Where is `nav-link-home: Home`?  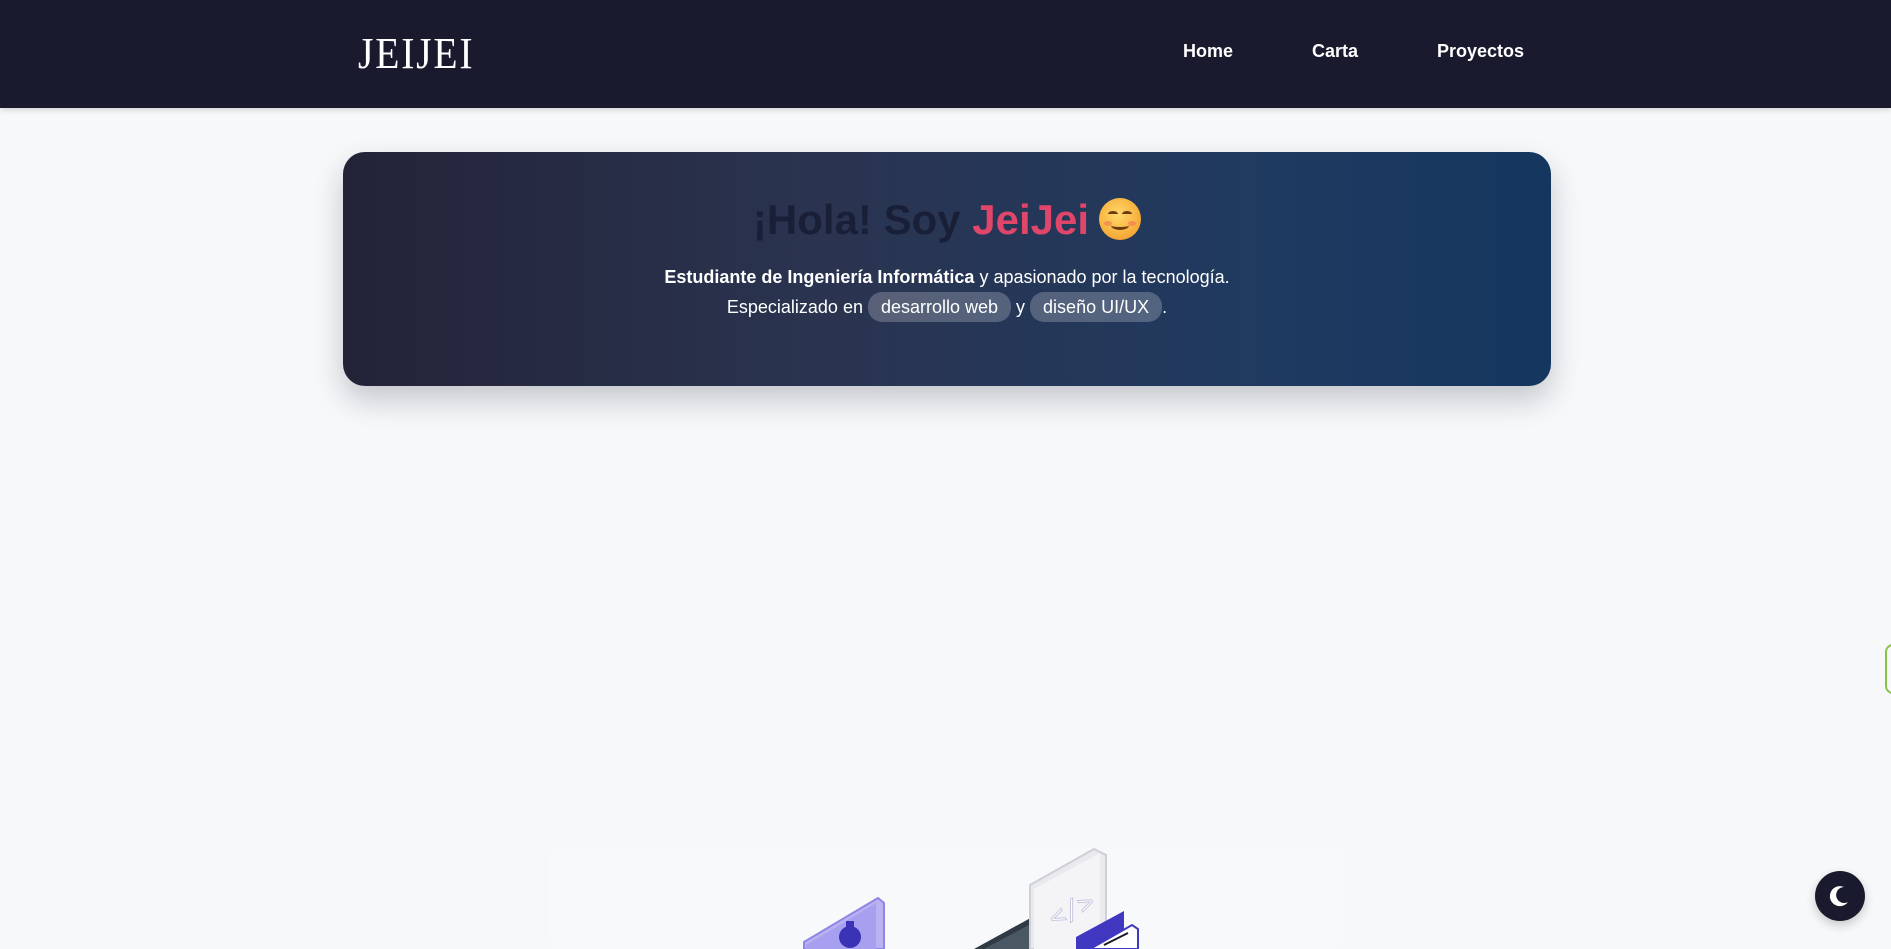
nav-link-home: Home is located at coordinates (1208, 51).